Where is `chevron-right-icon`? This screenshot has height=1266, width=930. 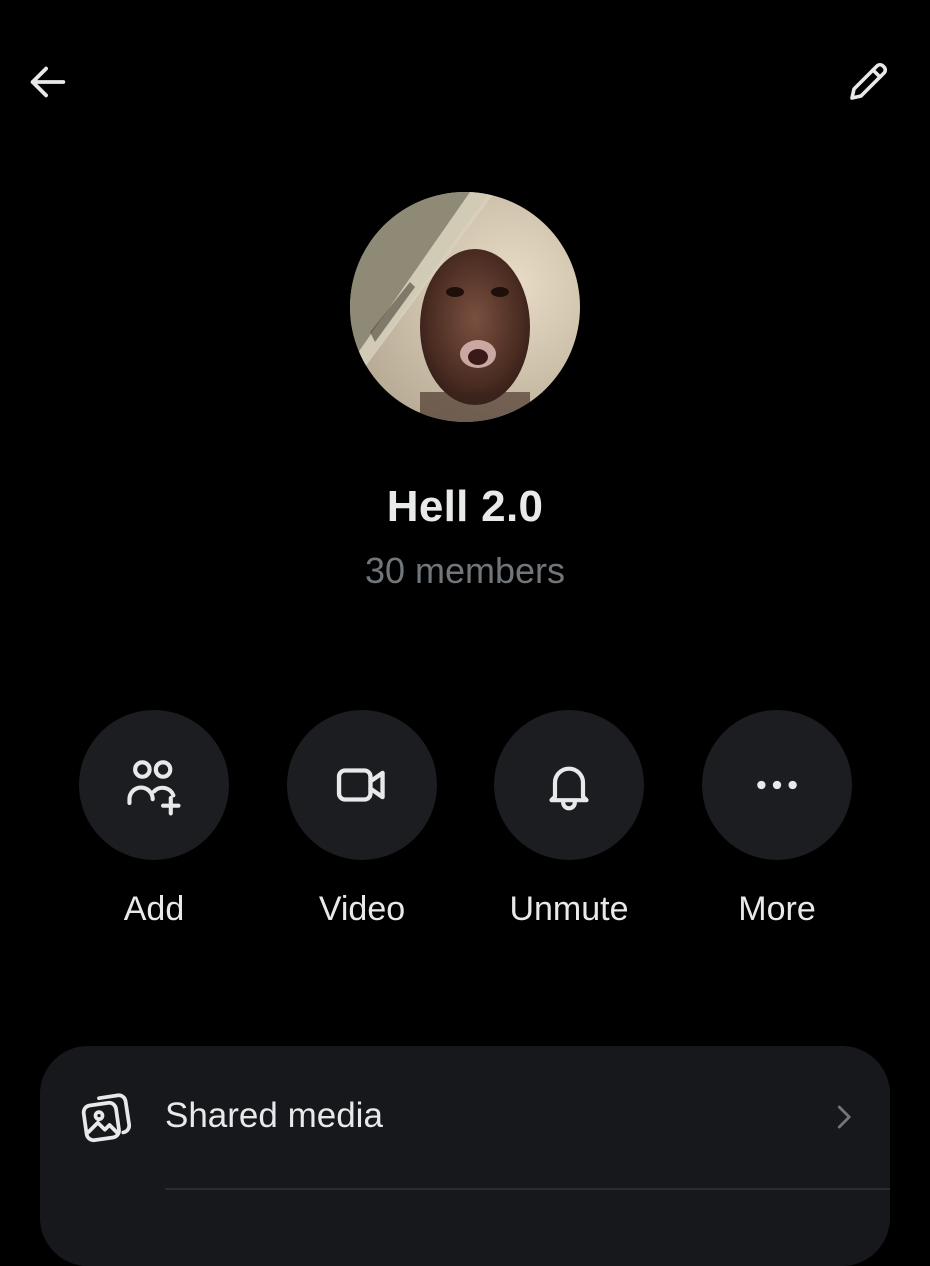
chevron-right-icon is located at coordinates (844, 1117).